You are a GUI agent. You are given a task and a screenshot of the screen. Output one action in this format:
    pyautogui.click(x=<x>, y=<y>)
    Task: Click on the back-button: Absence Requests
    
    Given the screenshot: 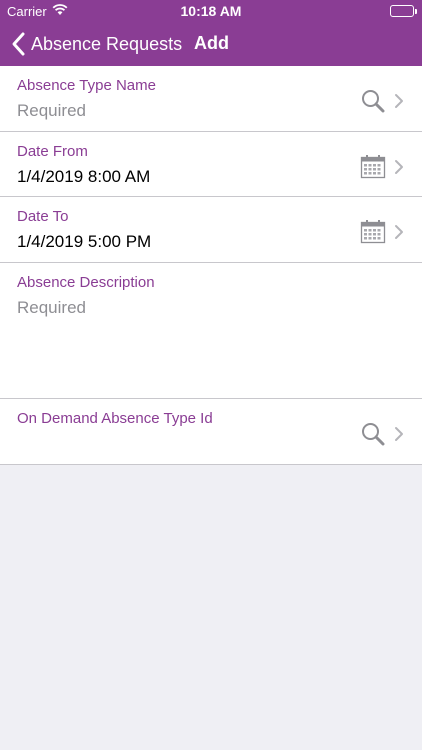 What is the action you would take?
    pyautogui.click(x=96, y=44)
    